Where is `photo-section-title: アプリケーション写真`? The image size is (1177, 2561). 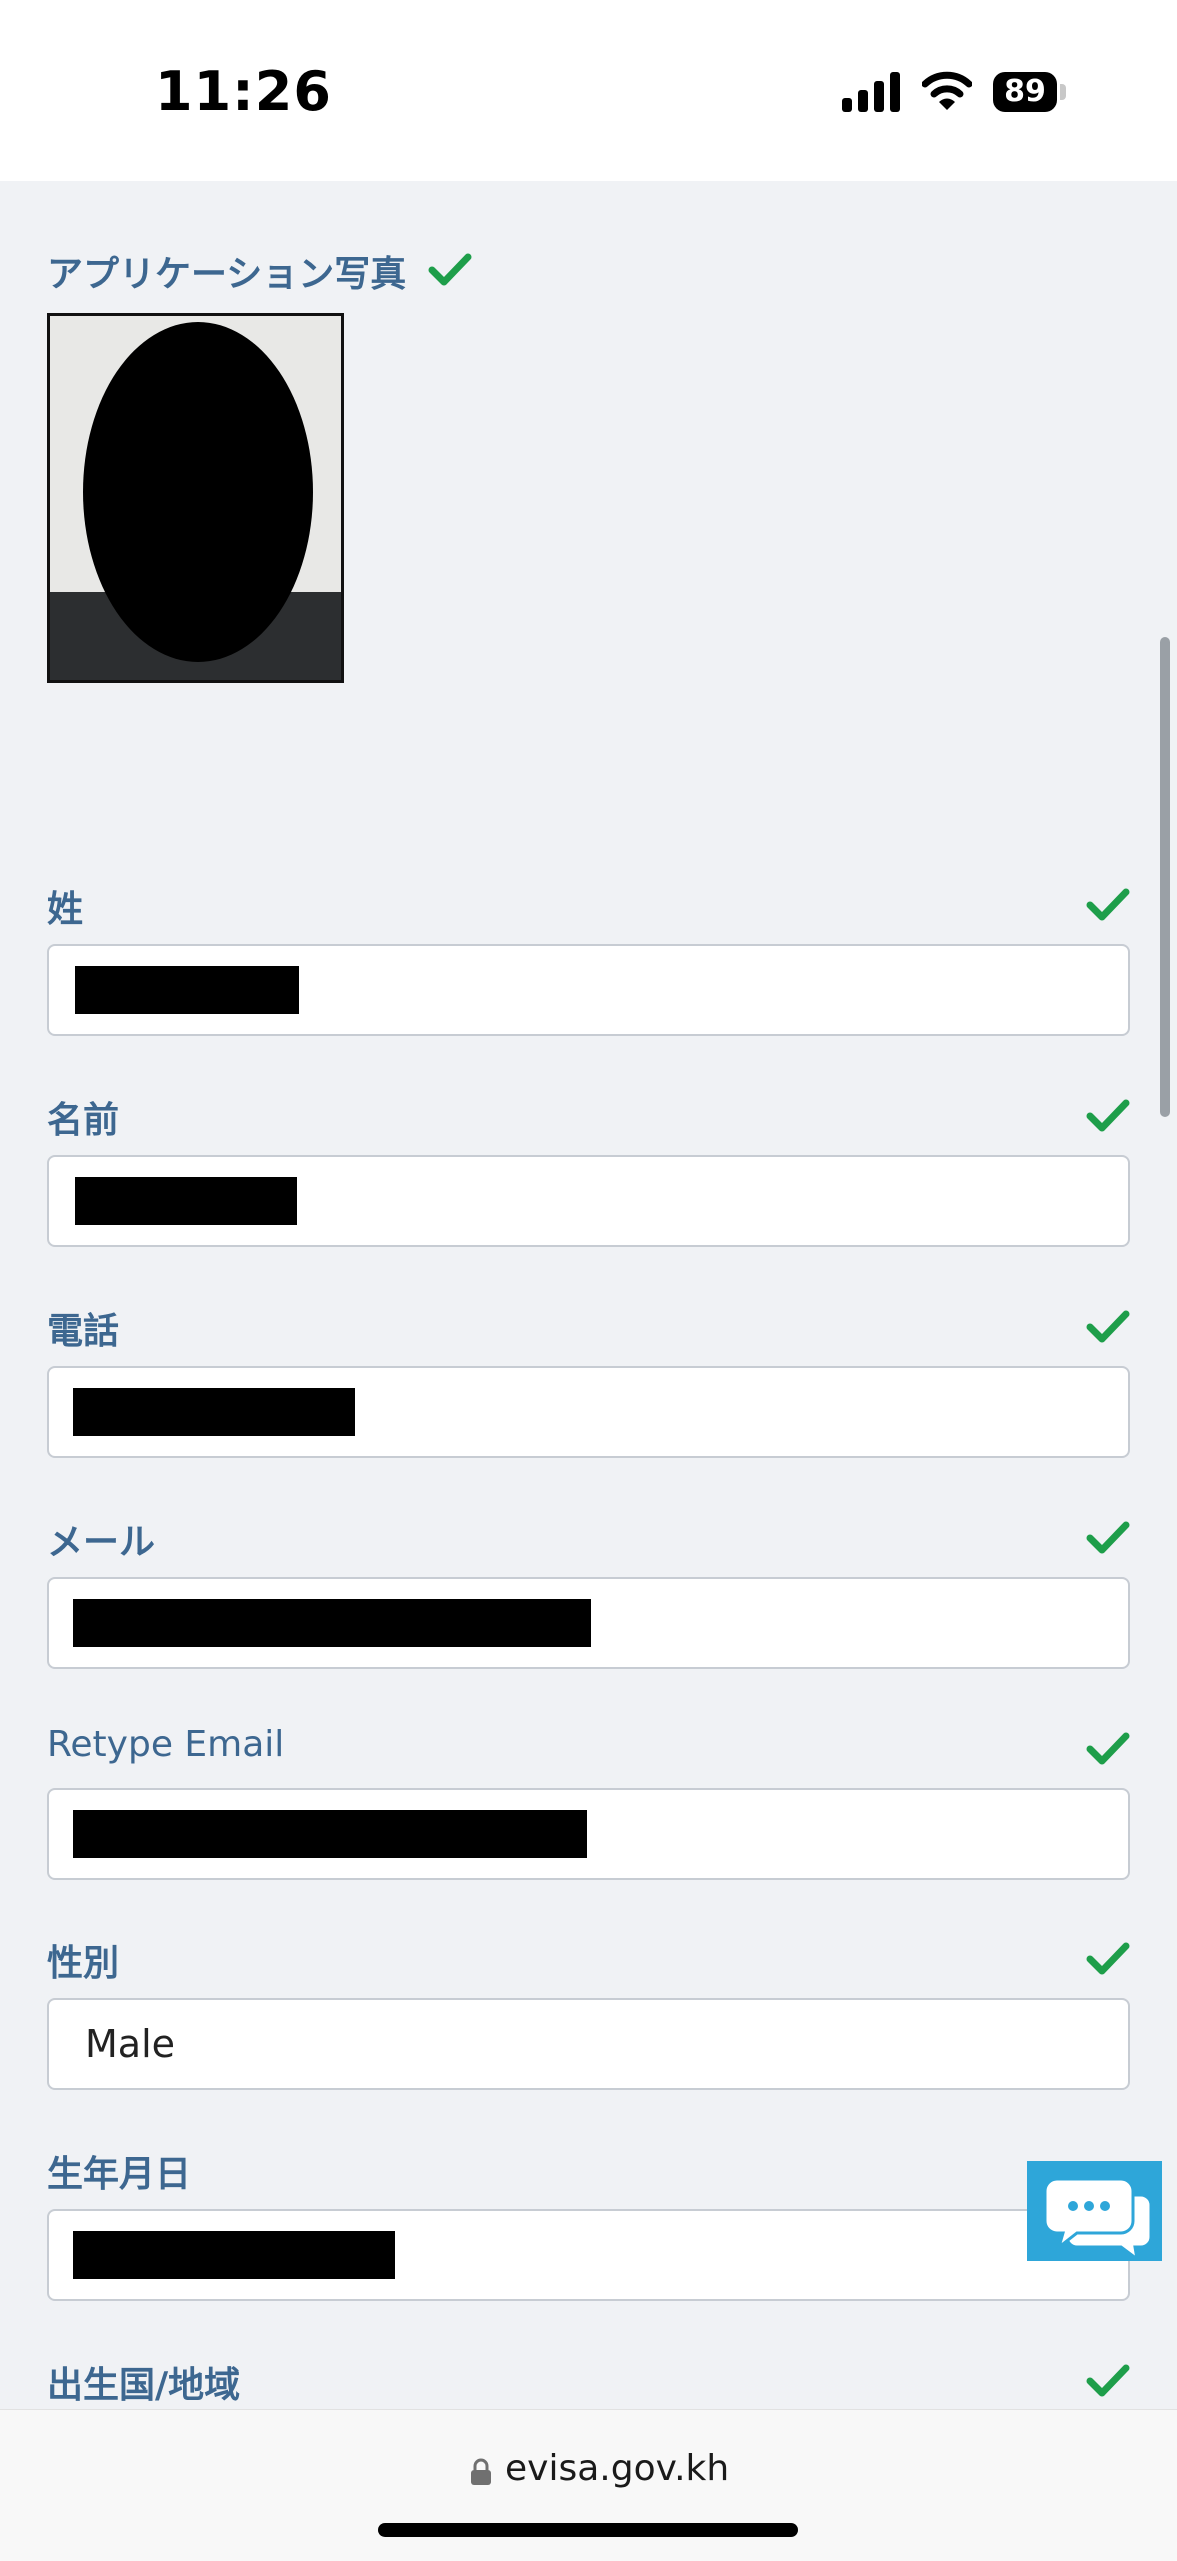 photo-section-title: アプリケーション写真 is located at coordinates (227, 274).